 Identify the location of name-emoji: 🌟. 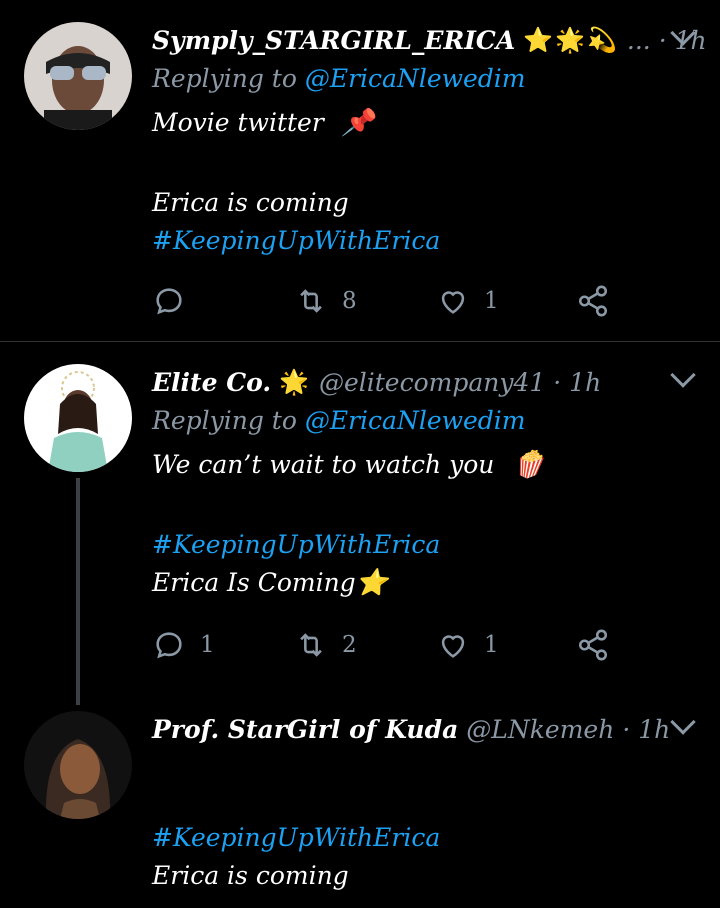
(295, 382).